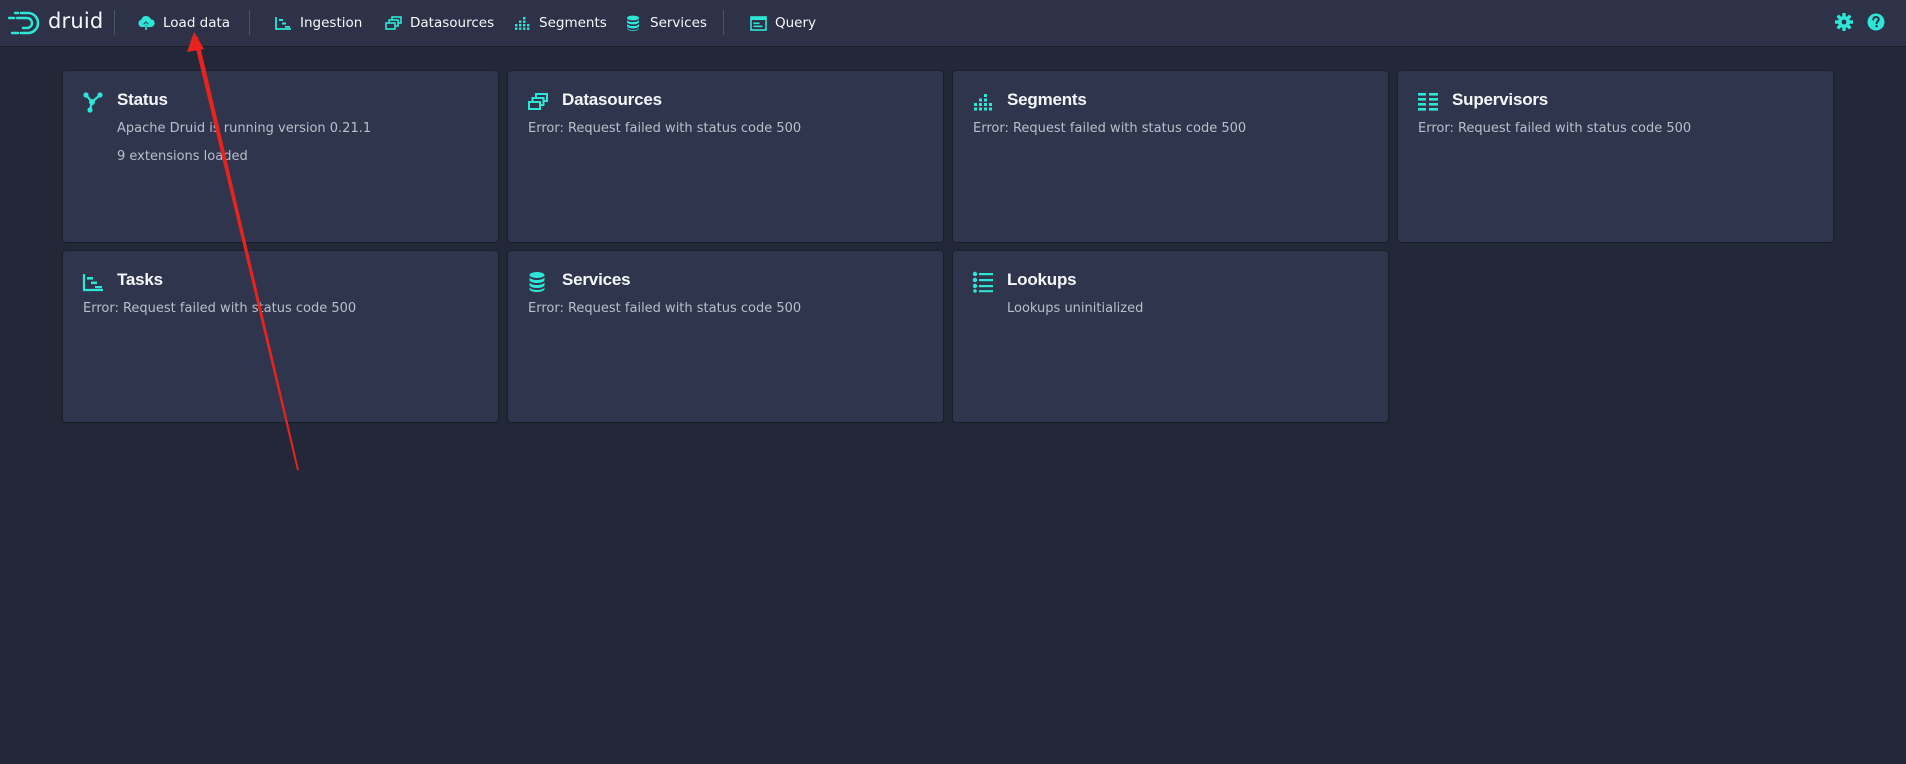  I want to click on status-version-text: Apache Druid is running version 0.21.1, so click(244, 128).